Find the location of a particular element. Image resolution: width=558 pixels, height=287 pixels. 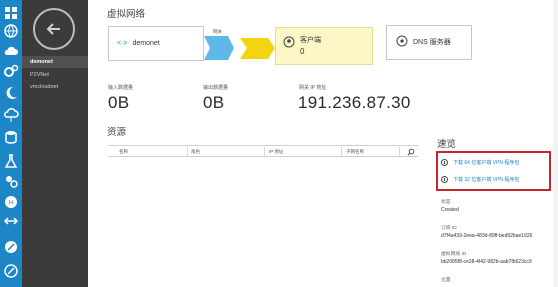

resources-title: 资源 is located at coordinates (117, 132).